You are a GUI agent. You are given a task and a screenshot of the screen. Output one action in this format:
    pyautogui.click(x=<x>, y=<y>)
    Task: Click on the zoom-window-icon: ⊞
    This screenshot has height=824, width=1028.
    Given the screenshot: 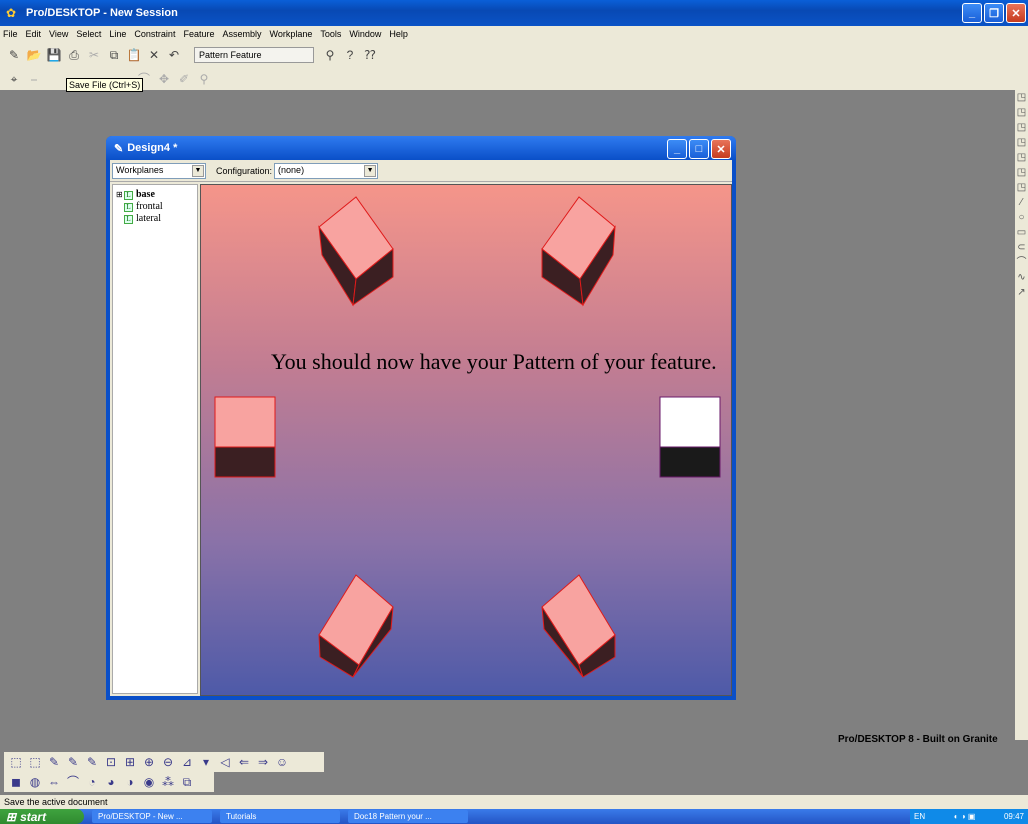 What is the action you would take?
    pyautogui.click(x=130, y=762)
    